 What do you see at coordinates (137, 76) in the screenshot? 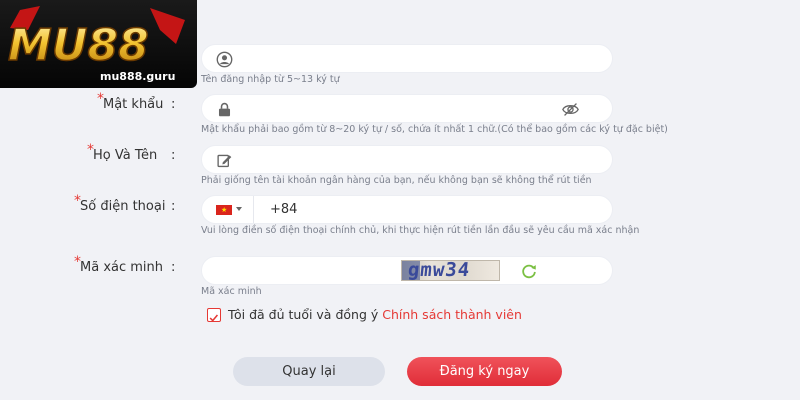
I see `logo-site: mu888.guru` at bounding box center [137, 76].